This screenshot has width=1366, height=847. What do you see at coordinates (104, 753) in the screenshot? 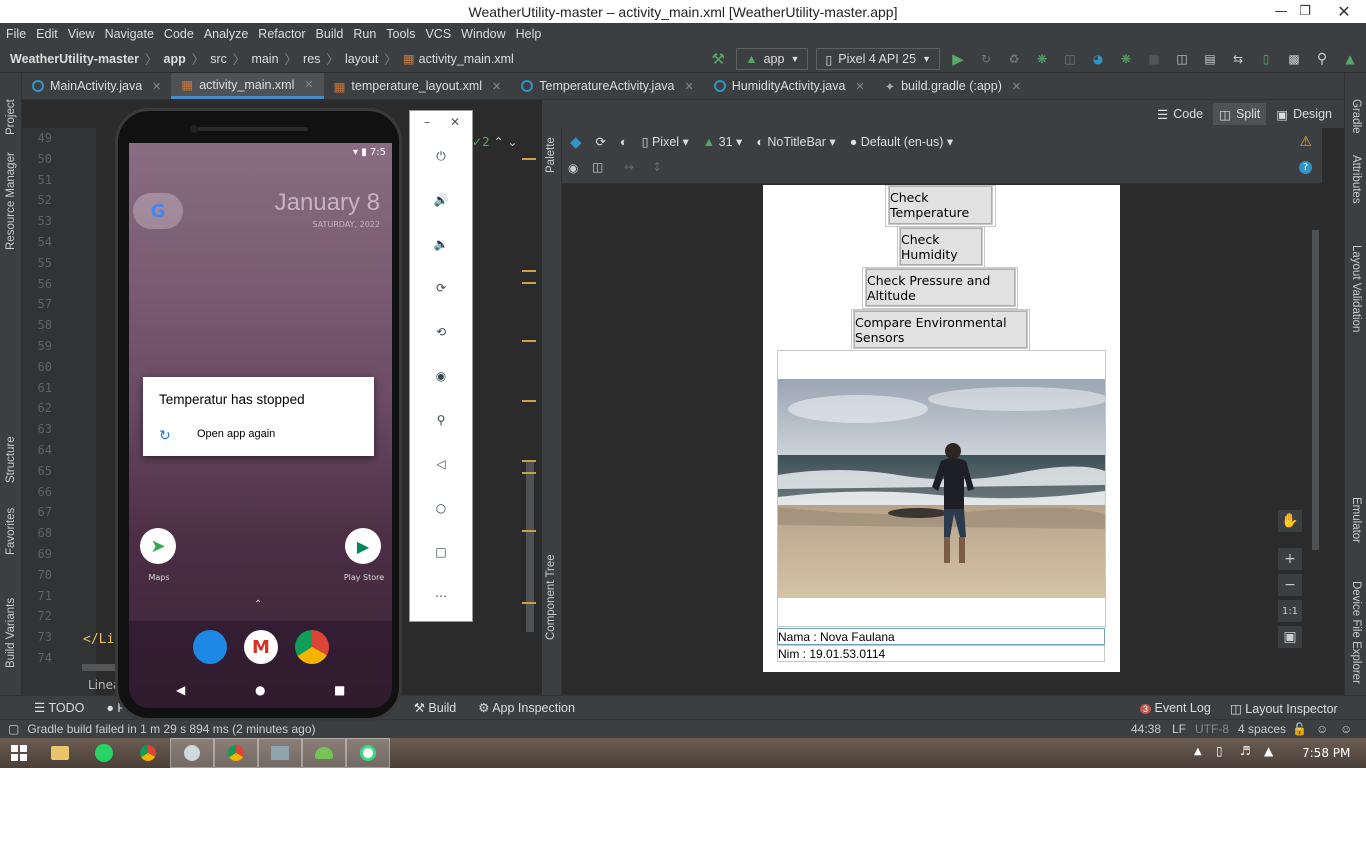
I see `whatsapp-icon` at bounding box center [104, 753].